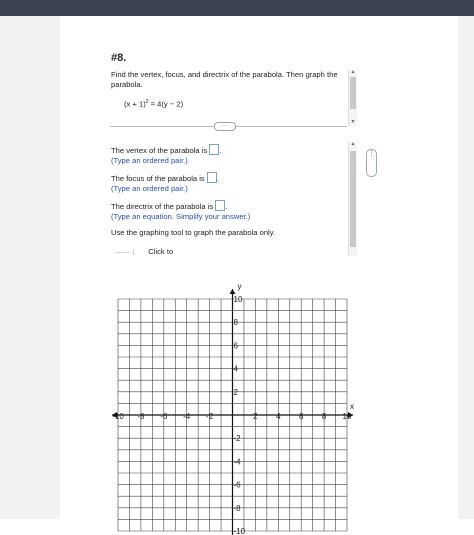  I want to click on equation-left: (x + 1), so click(135, 104).